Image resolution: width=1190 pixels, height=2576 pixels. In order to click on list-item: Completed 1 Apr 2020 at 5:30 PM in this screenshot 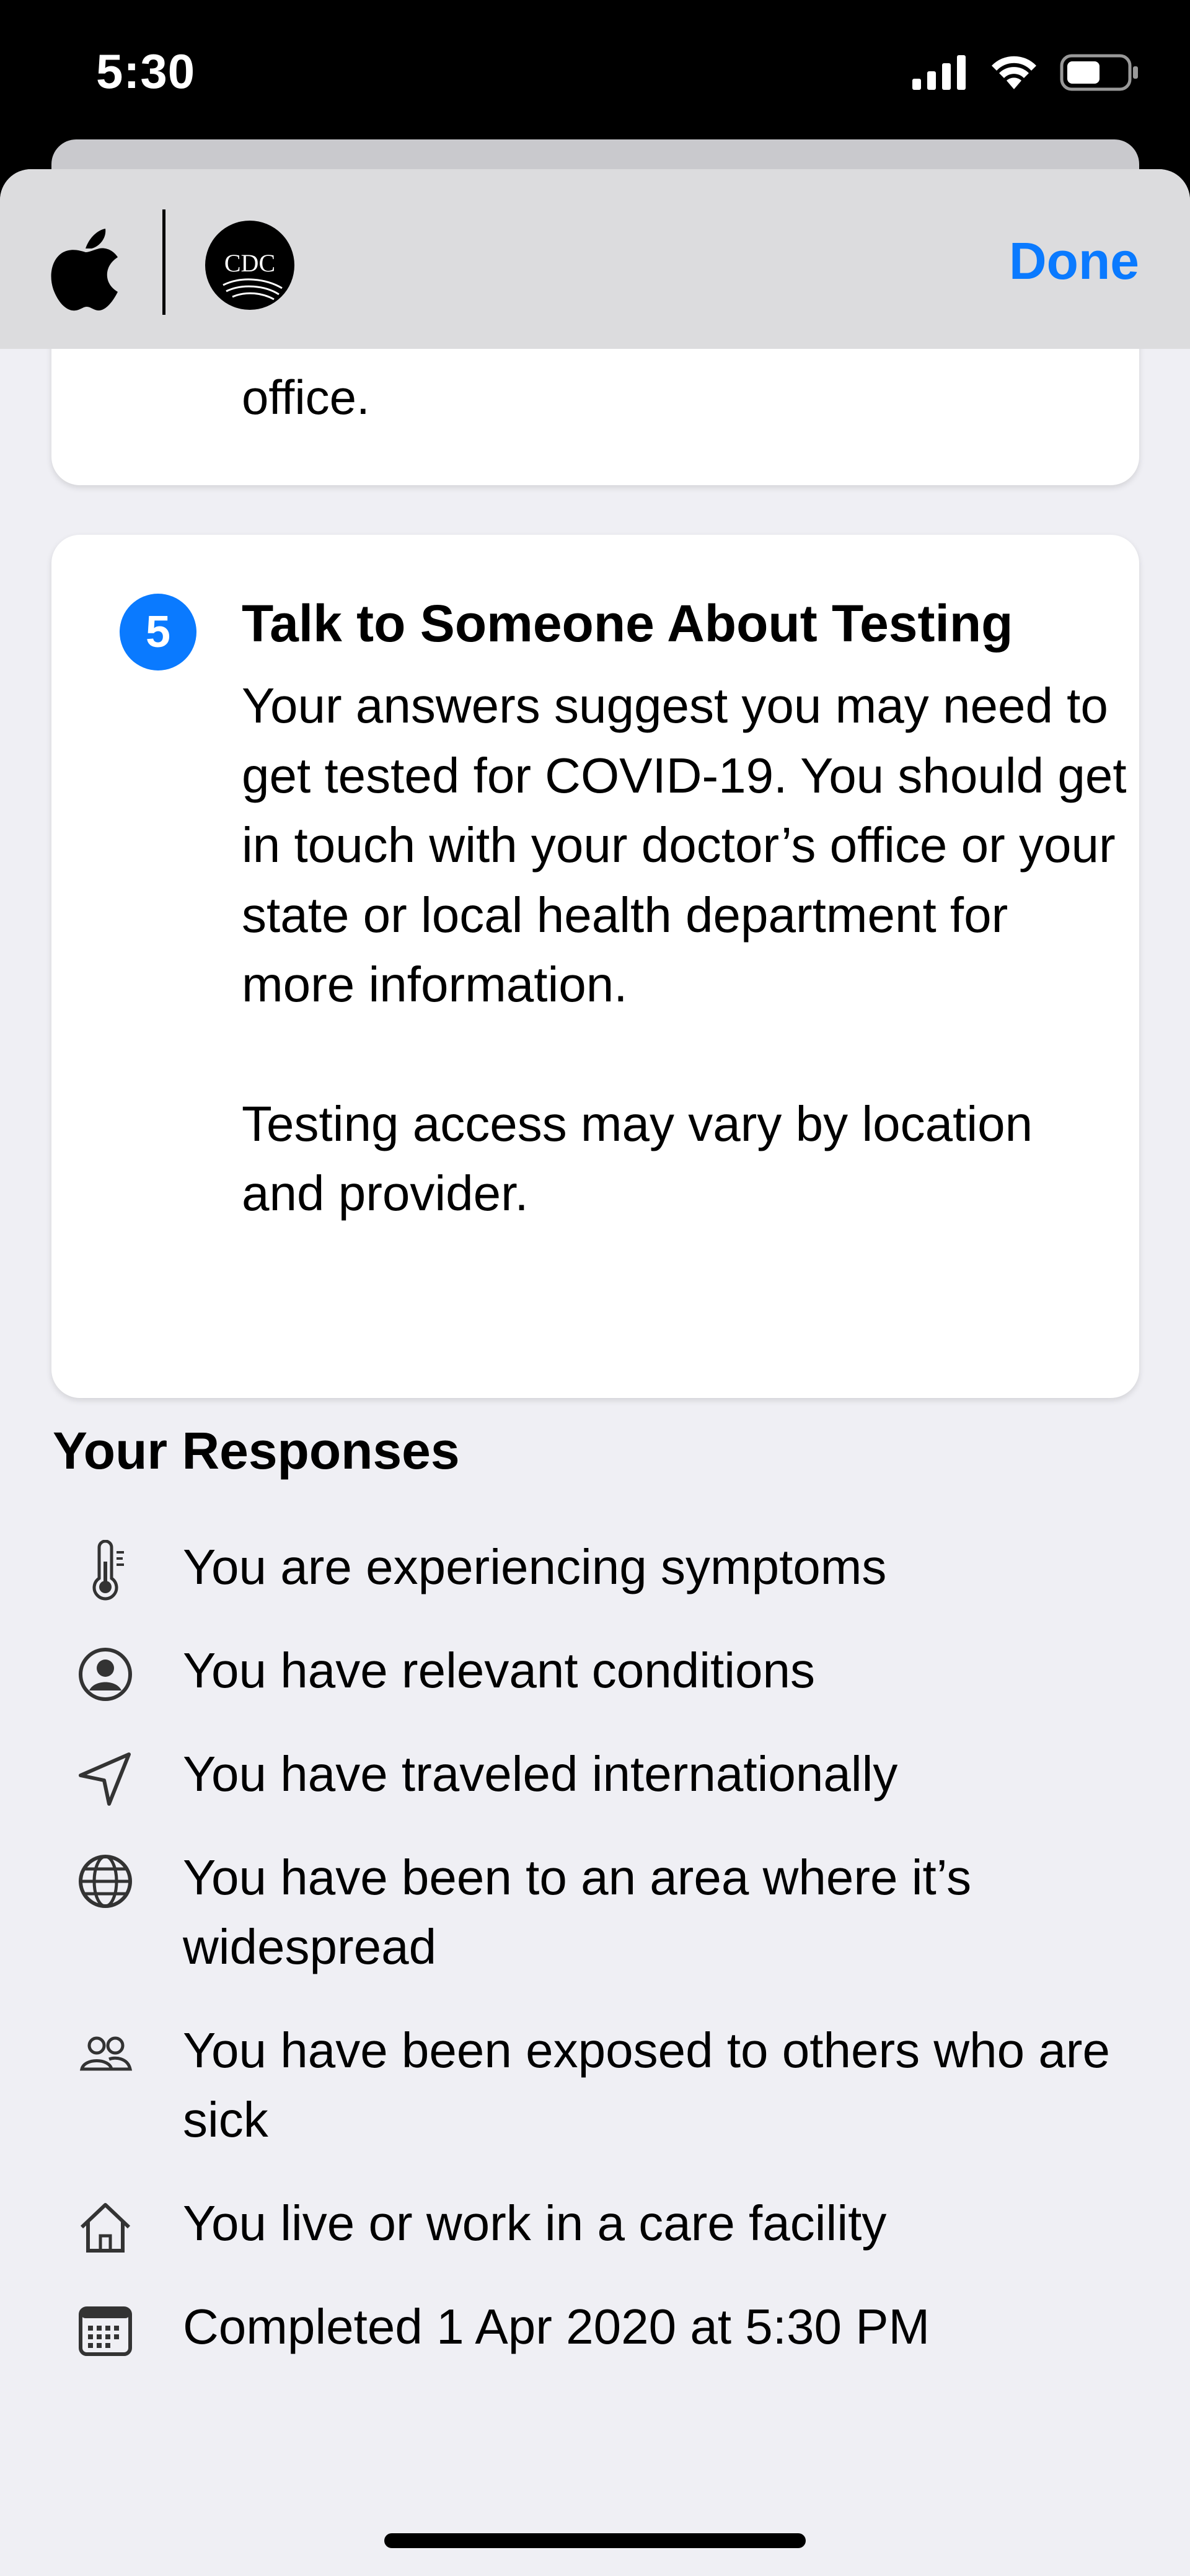, I will do `click(595, 2327)`.